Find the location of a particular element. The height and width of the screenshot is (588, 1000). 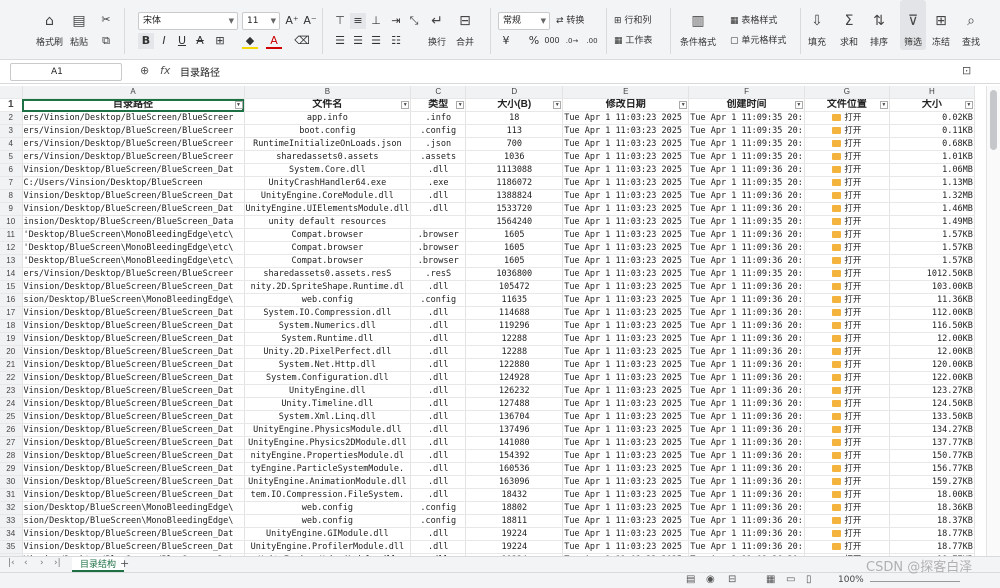

table-cell: 122880 is located at coordinates (514, 365).